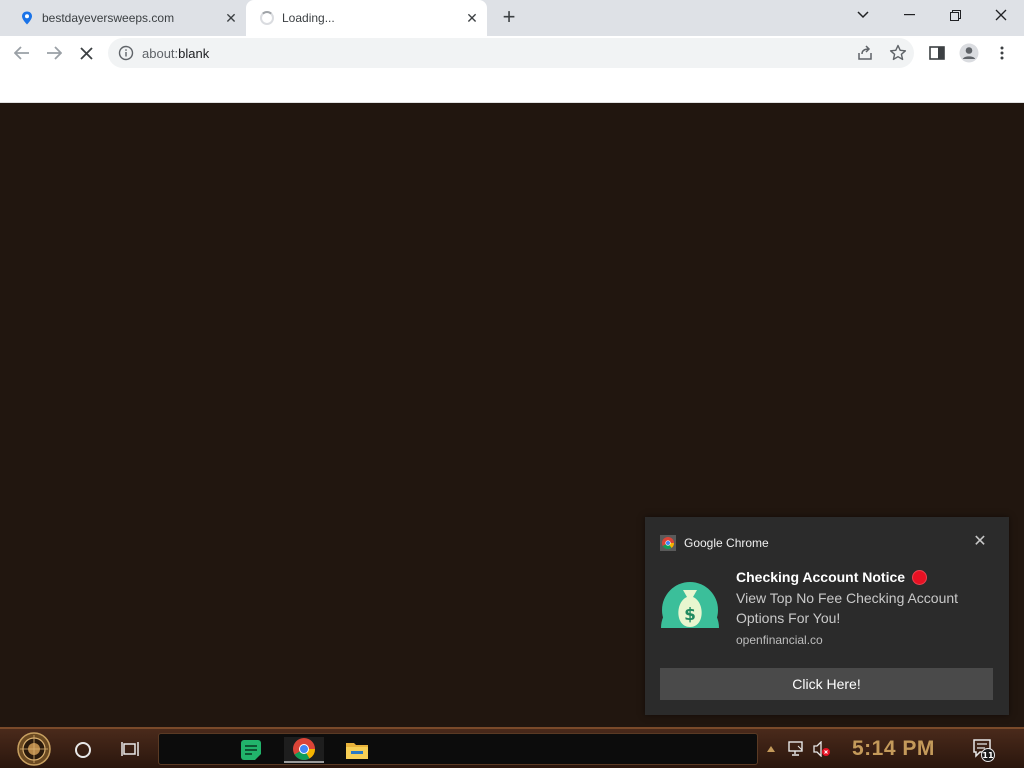  Describe the element at coordinates (131, 749) in the screenshot. I see `task-view-icon` at that location.